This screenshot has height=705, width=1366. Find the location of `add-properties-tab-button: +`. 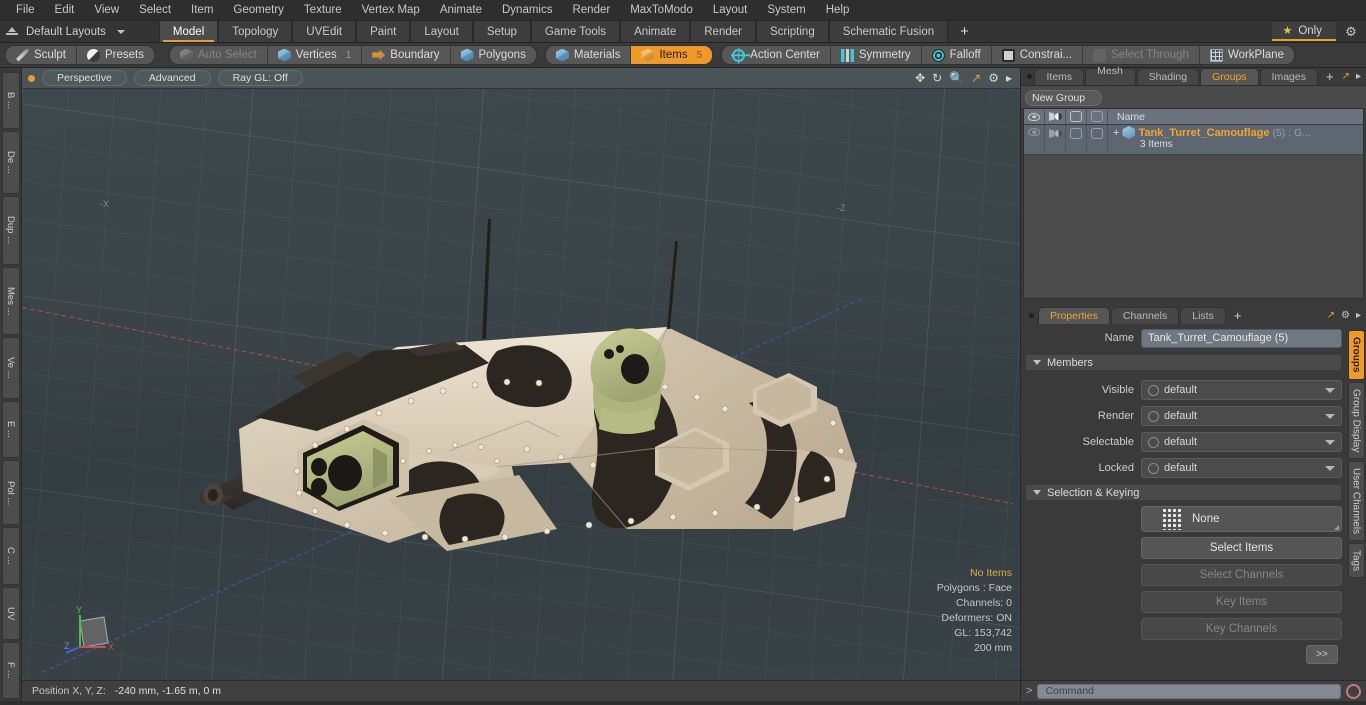

add-properties-tab-button: + is located at coordinates (1238, 315).